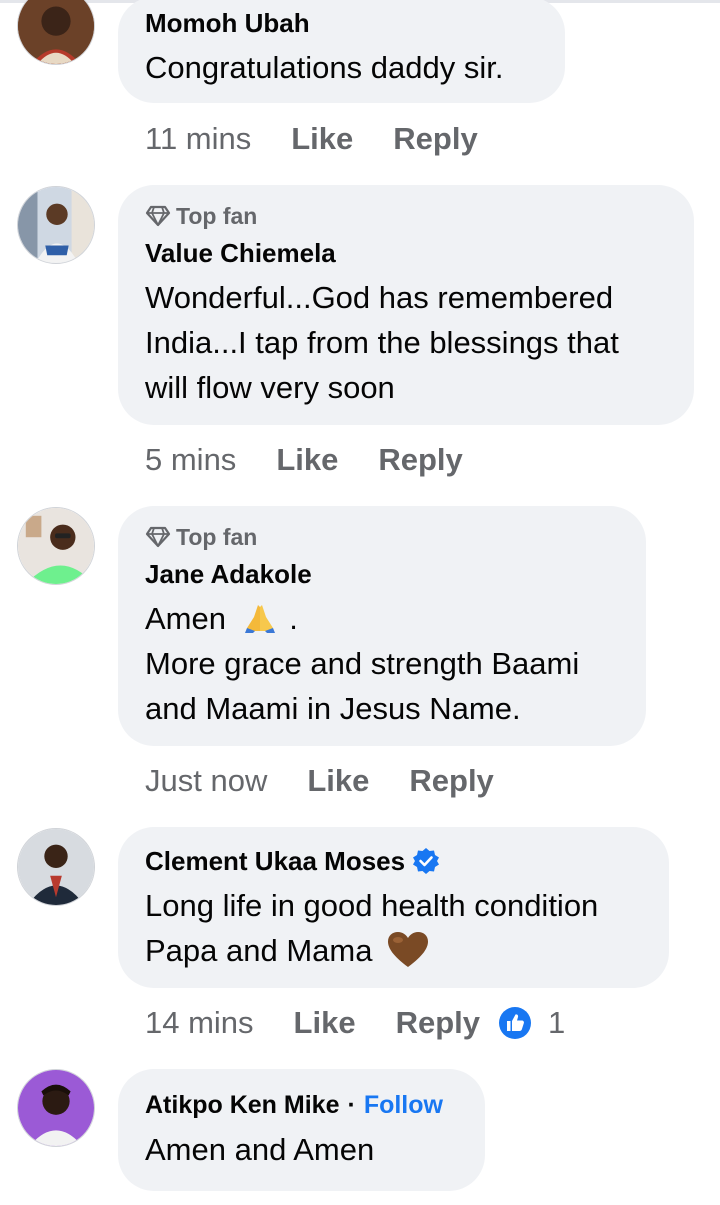 Image resolution: width=720 pixels, height=1205 pixels. Describe the element at coordinates (227, 23) in the screenshot. I see `commenter-name: Momoh Ubah` at that location.